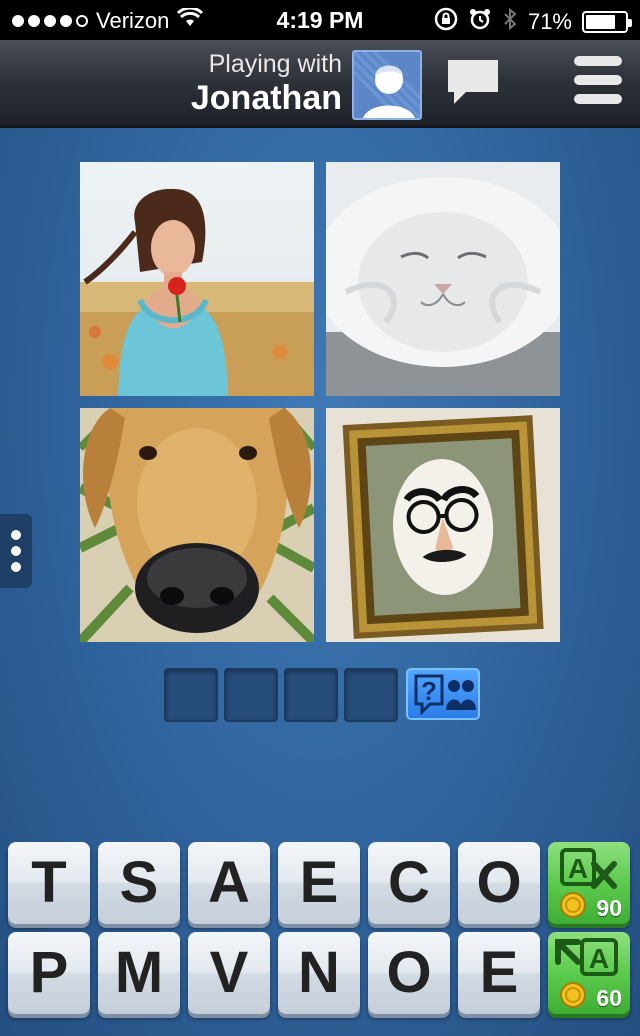 This screenshot has height=1036, width=640. Describe the element at coordinates (139, 973) in the screenshot. I see `letter-tile: M` at that location.